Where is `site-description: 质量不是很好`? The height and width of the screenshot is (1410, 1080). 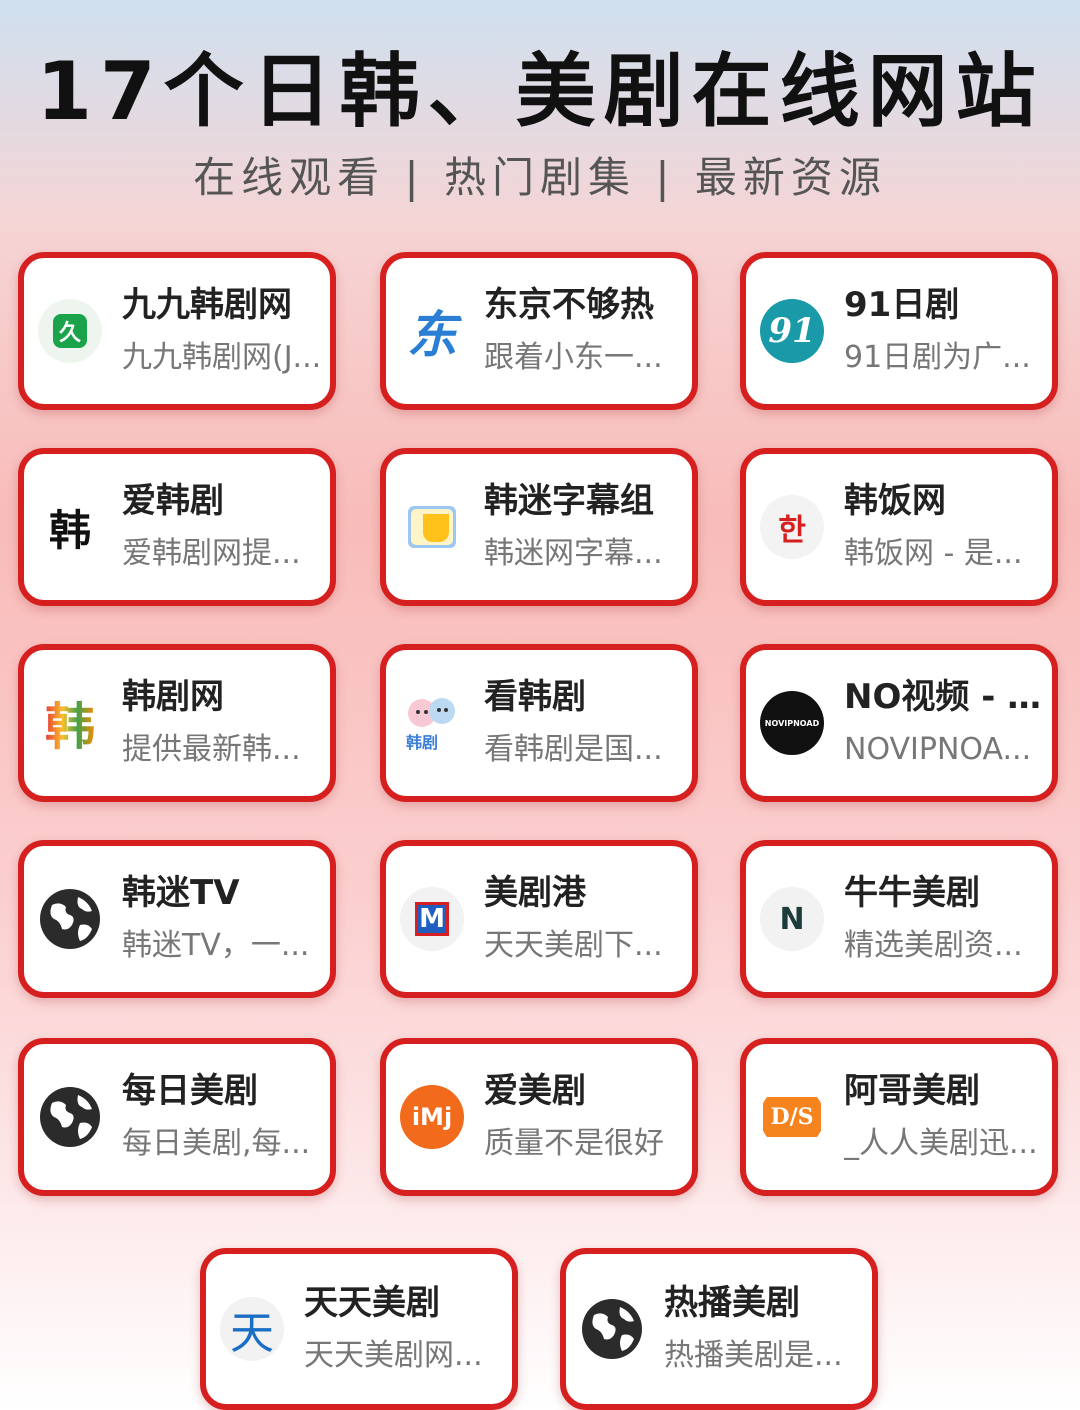 site-description: 质量不是很好 is located at coordinates (574, 1143).